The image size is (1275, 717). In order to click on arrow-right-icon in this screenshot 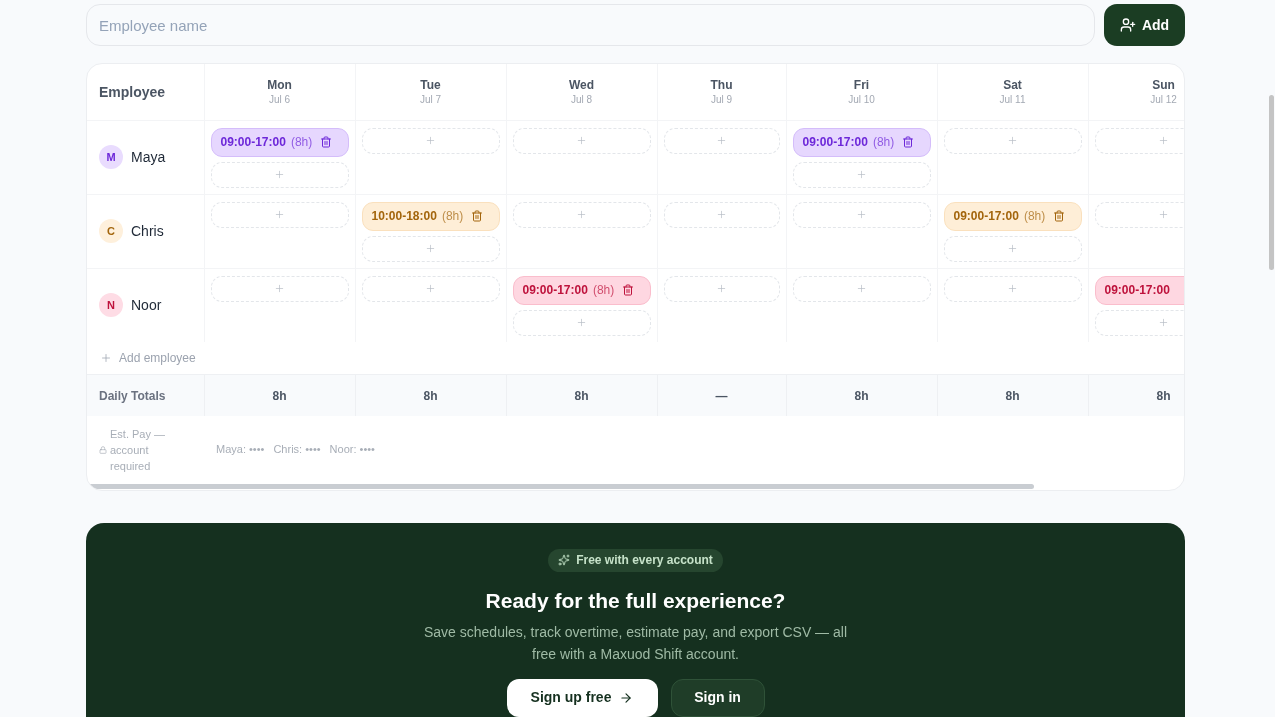, I will do `click(626, 697)`.